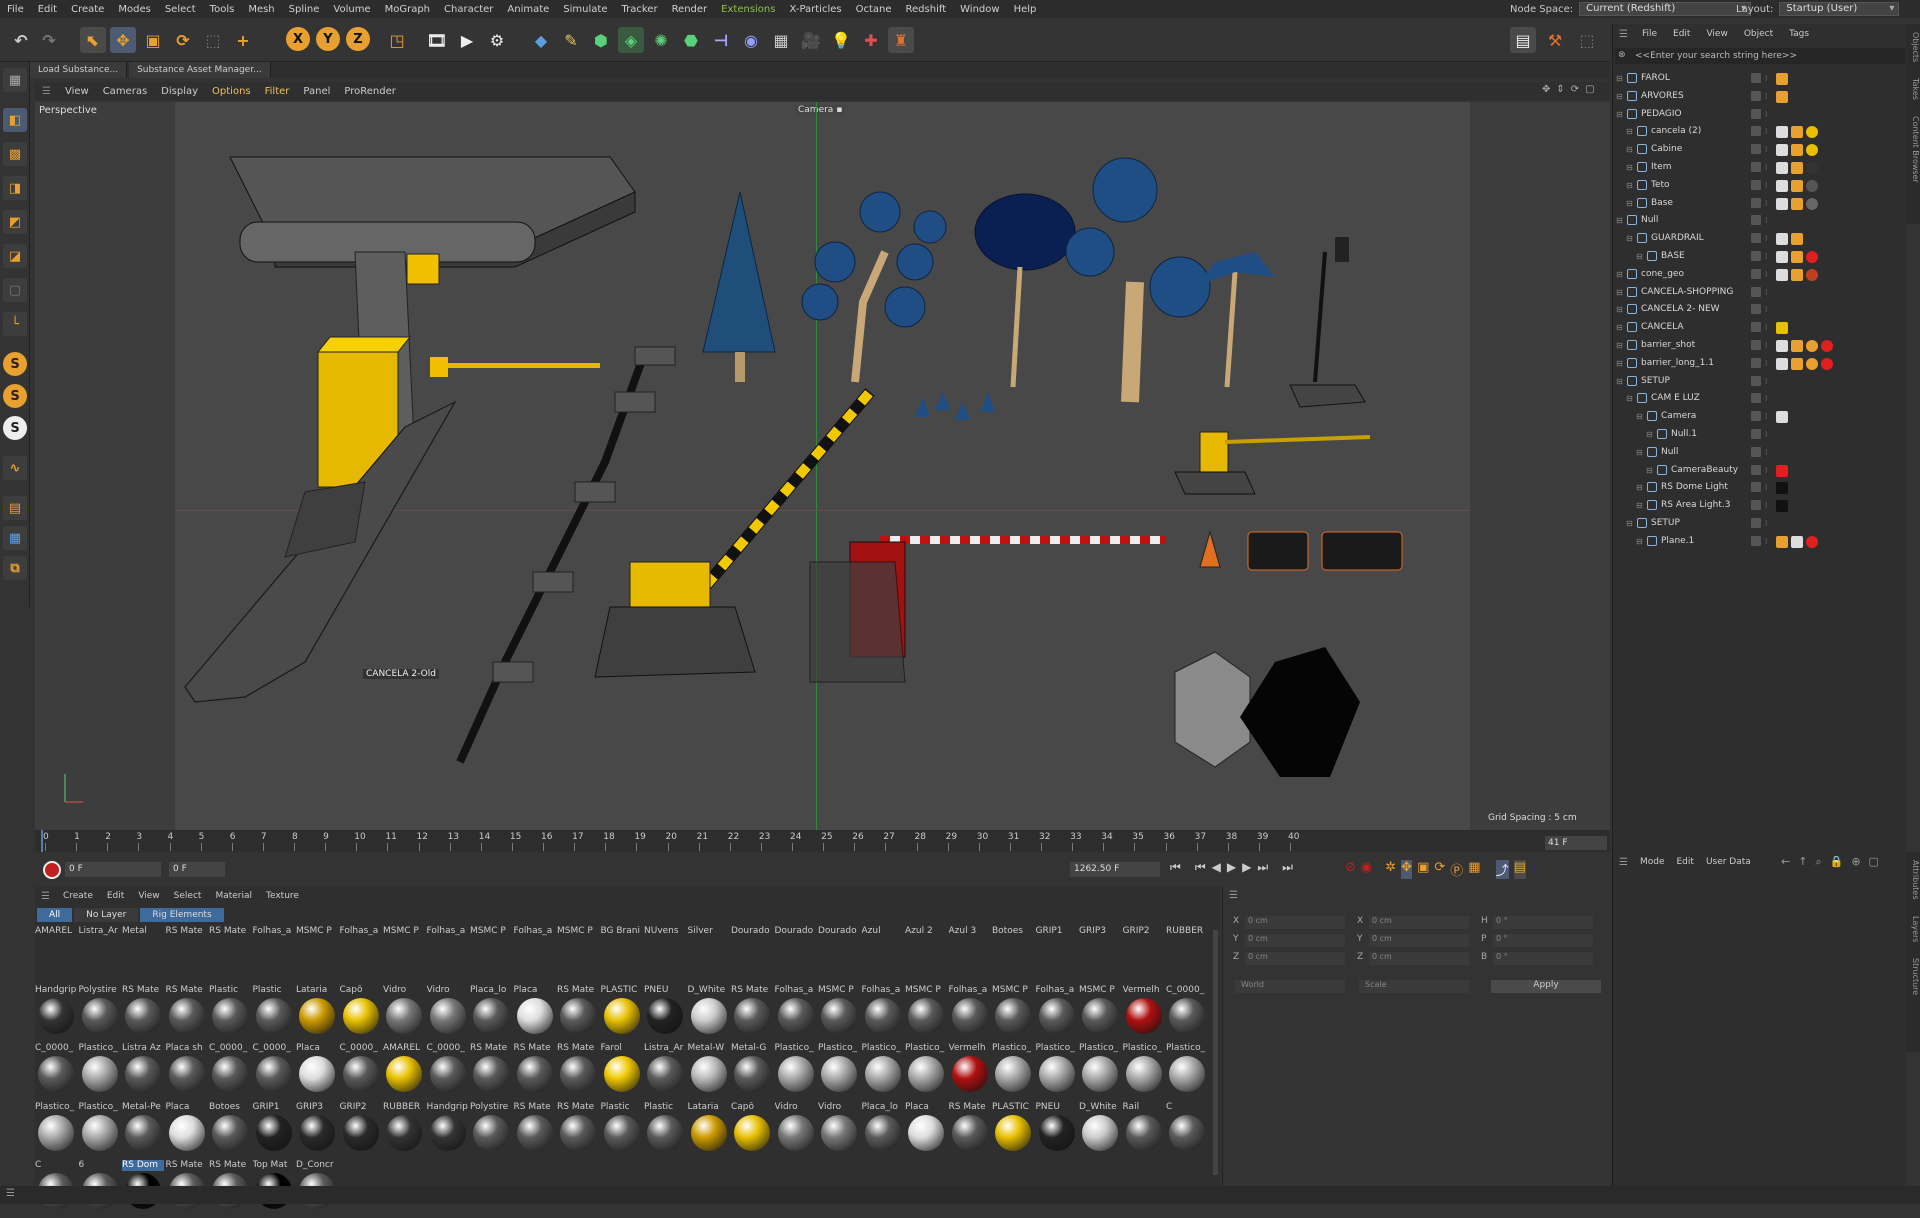 This screenshot has width=1920, height=1218. I want to click on h-rotation-field: 0 °, so click(1543, 922).